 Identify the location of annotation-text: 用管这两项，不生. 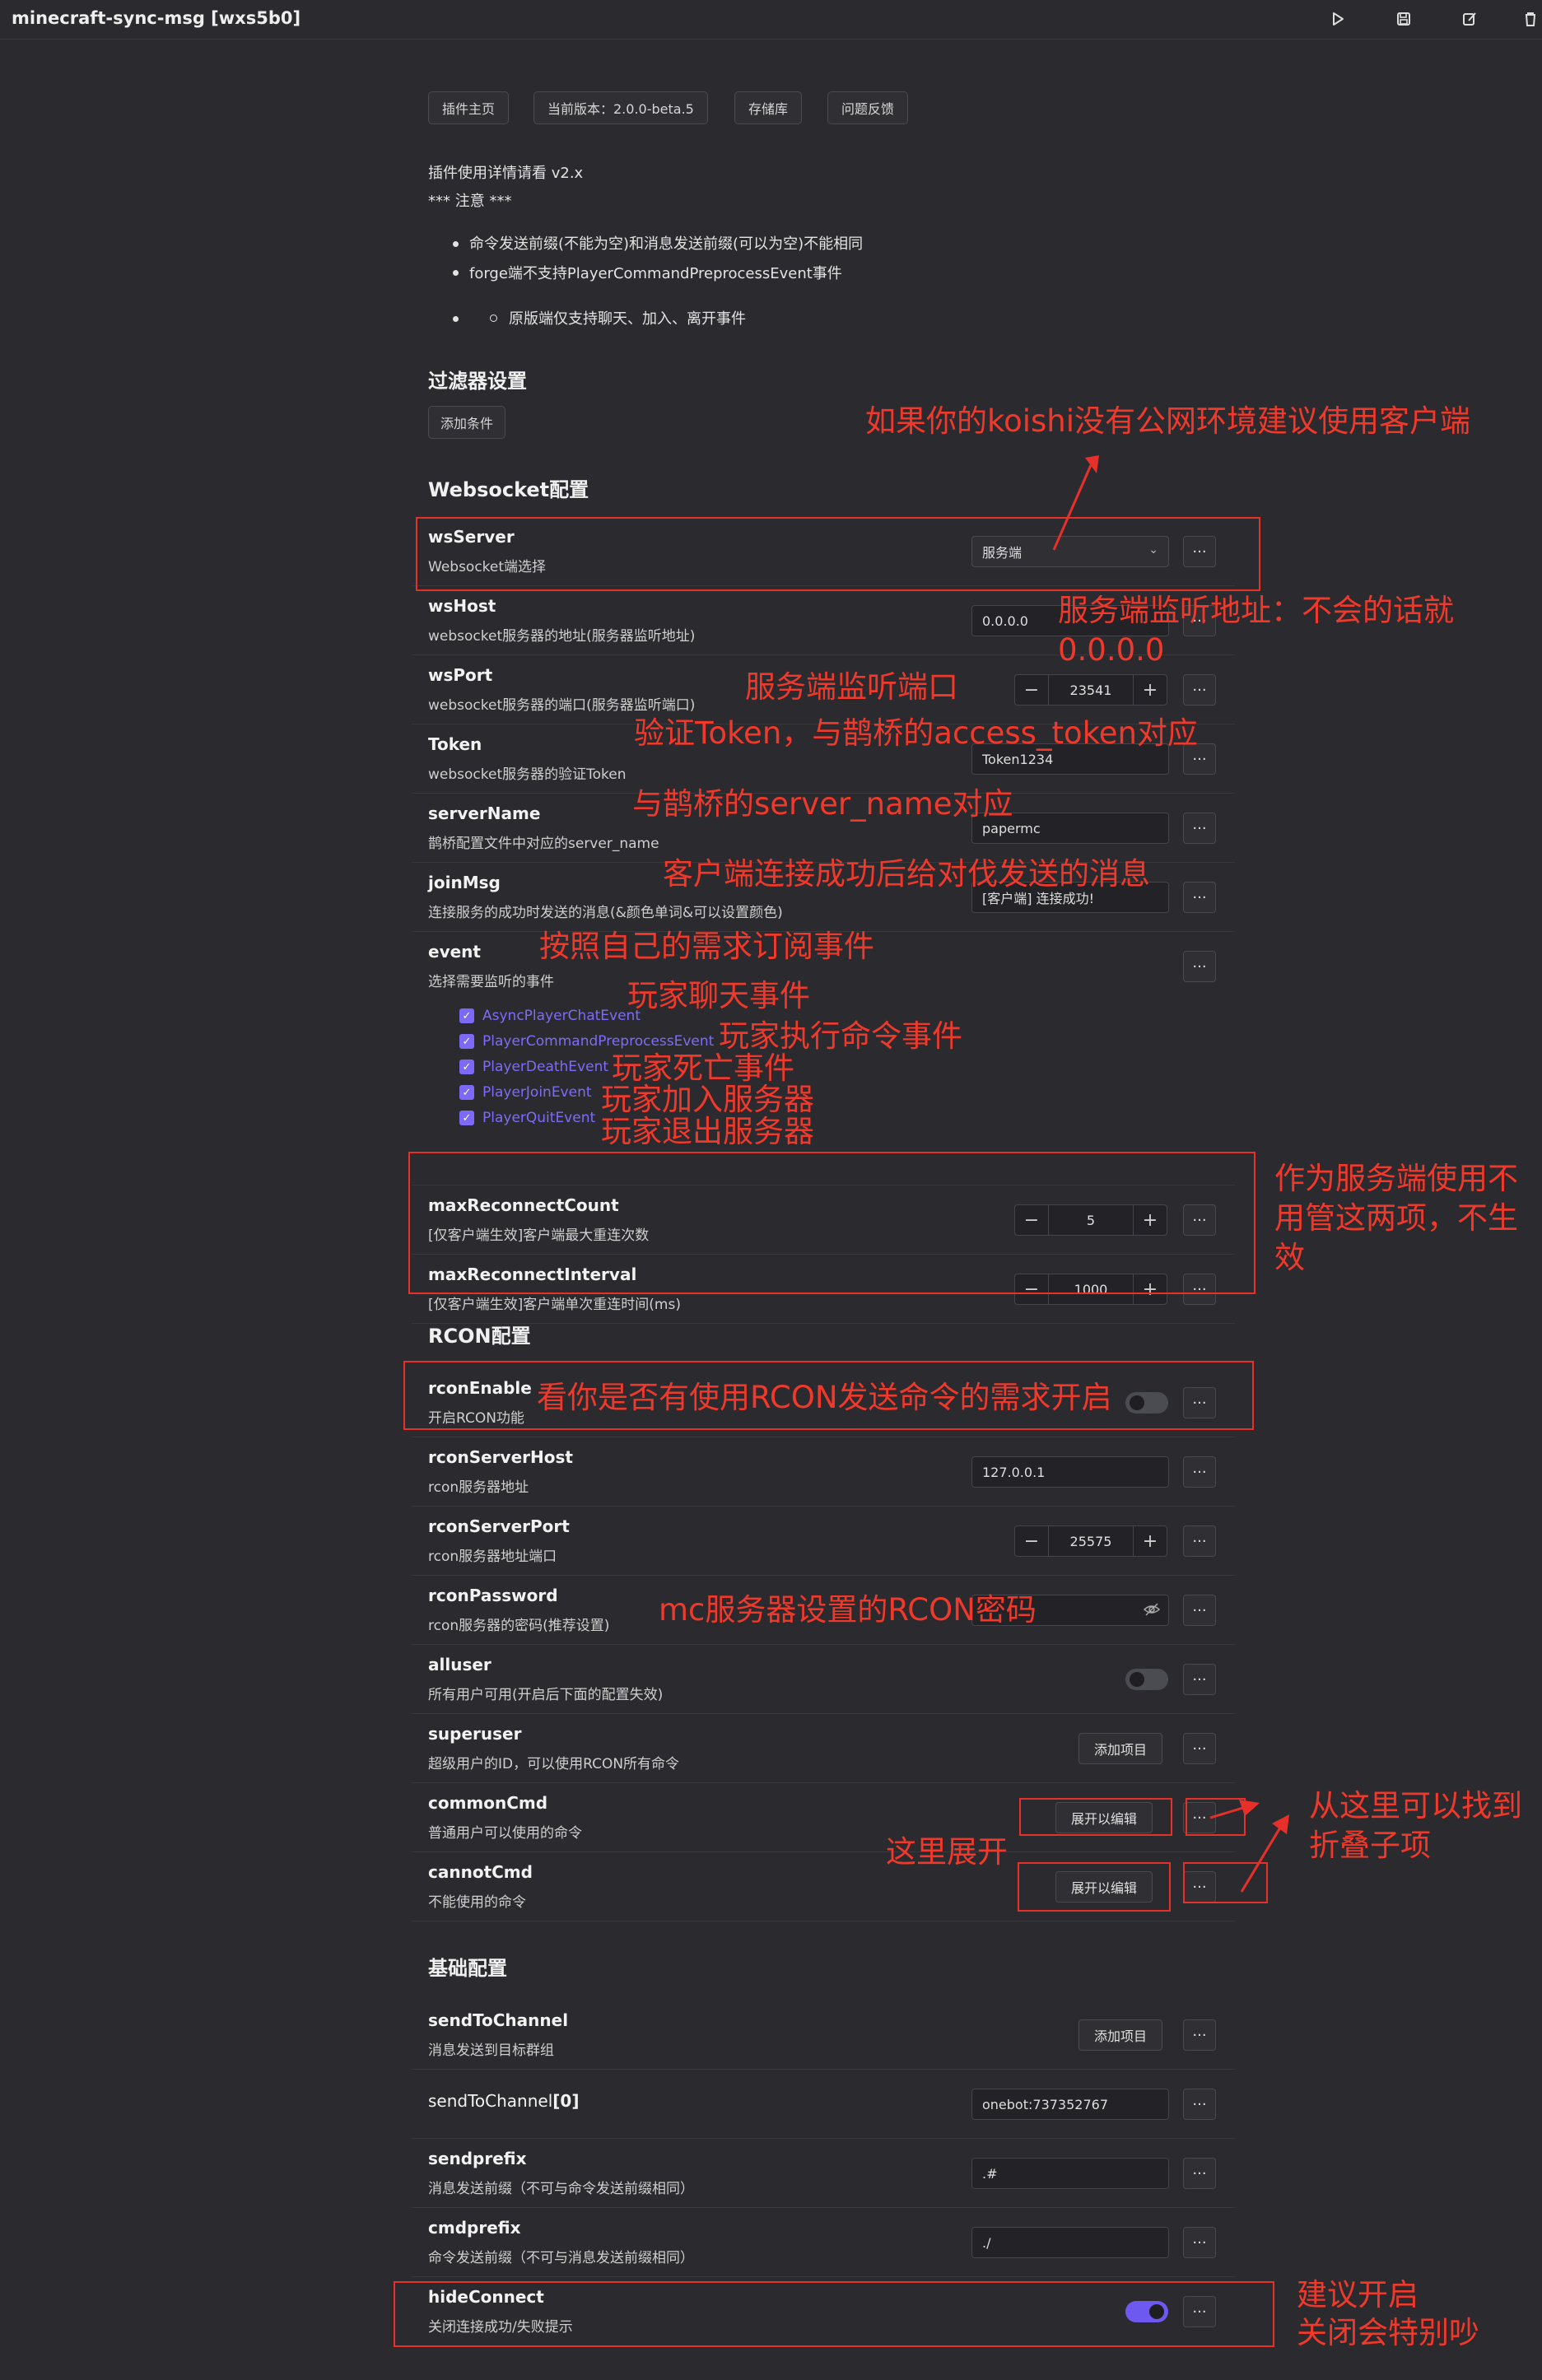
(1396, 1218).